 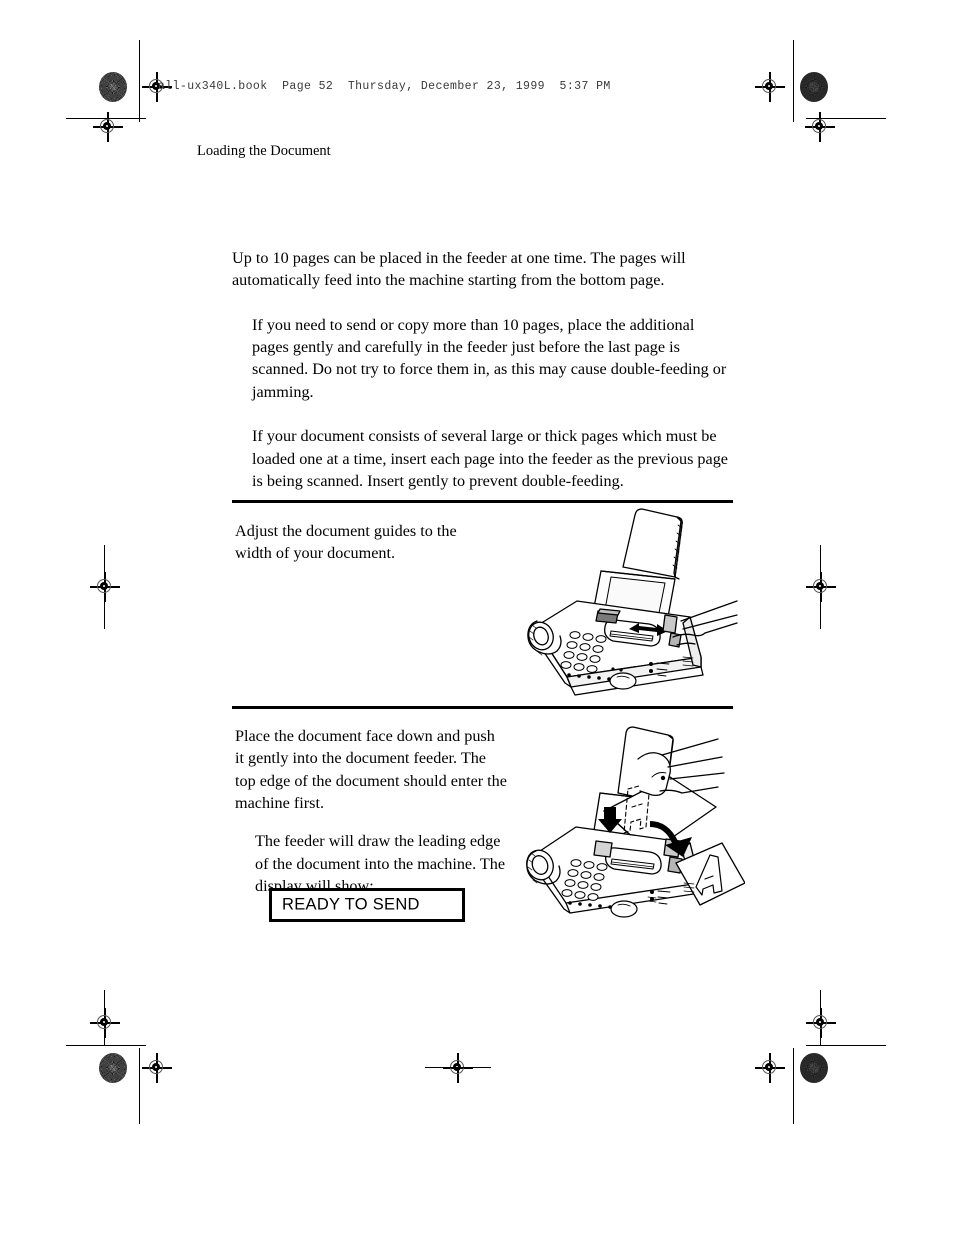 I want to click on crop-line-top-right-vertical, so click(x=793, y=81).